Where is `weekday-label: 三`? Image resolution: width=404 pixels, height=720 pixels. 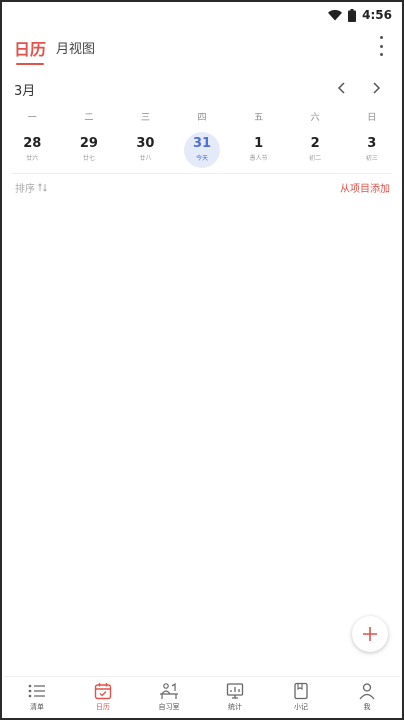
weekday-label: 三 is located at coordinates (145, 118).